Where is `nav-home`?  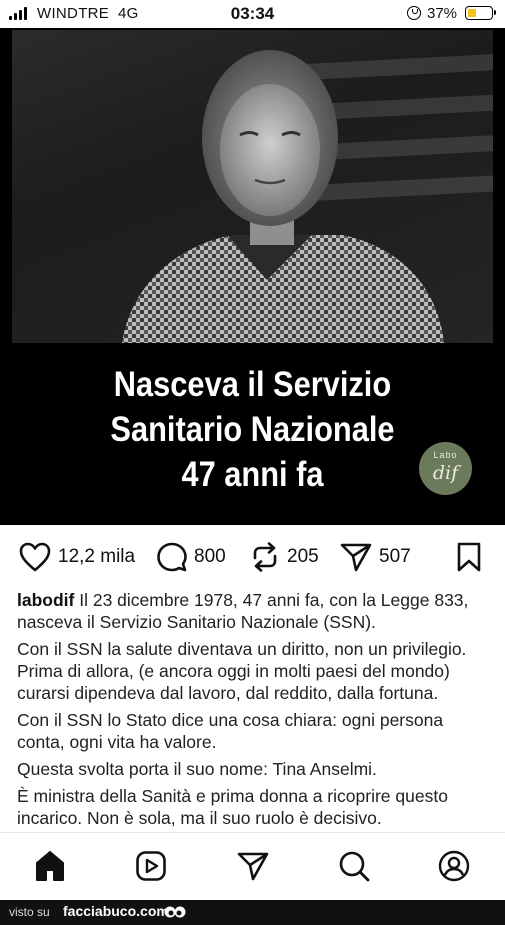
nav-home is located at coordinates (50, 866).